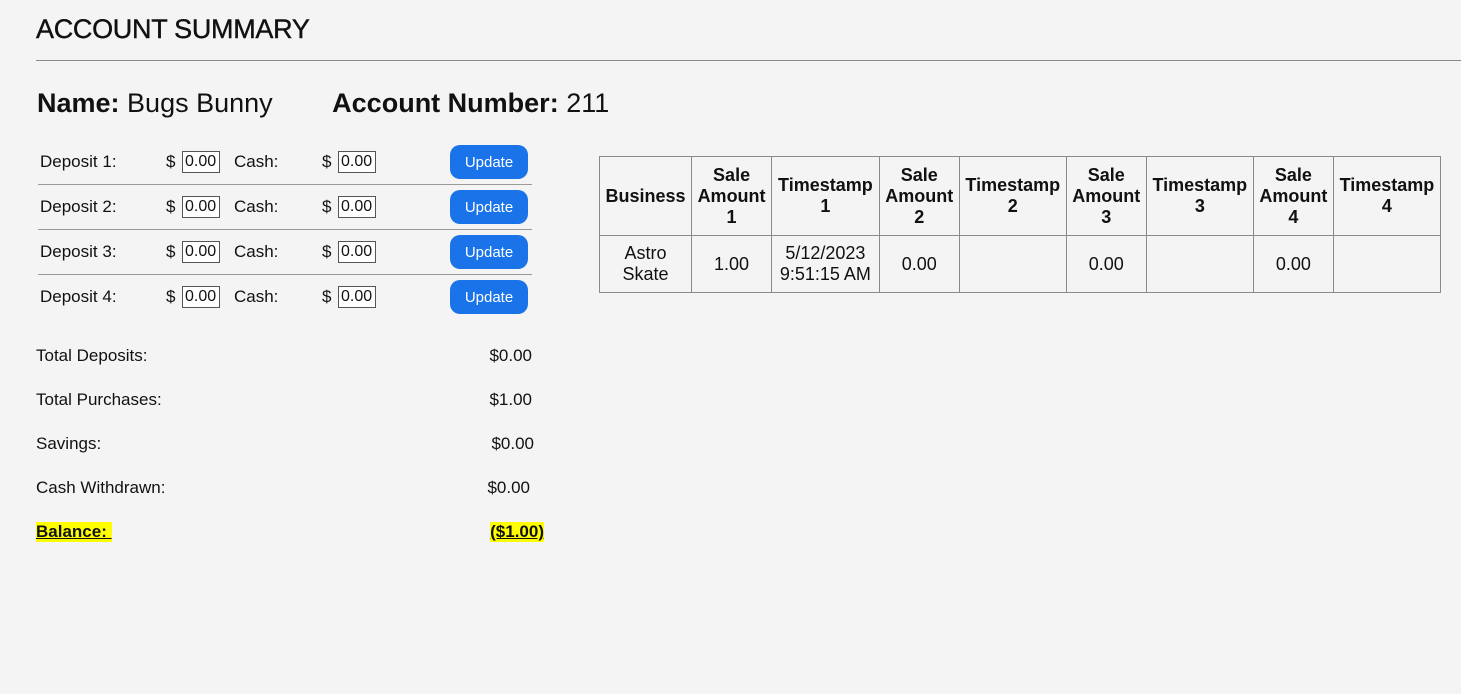 This screenshot has height=694, width=1461. What do you see at coordinates (201, 297) in the screenshot?
I see `deposit-4-input` at bounding box center [201, 297].